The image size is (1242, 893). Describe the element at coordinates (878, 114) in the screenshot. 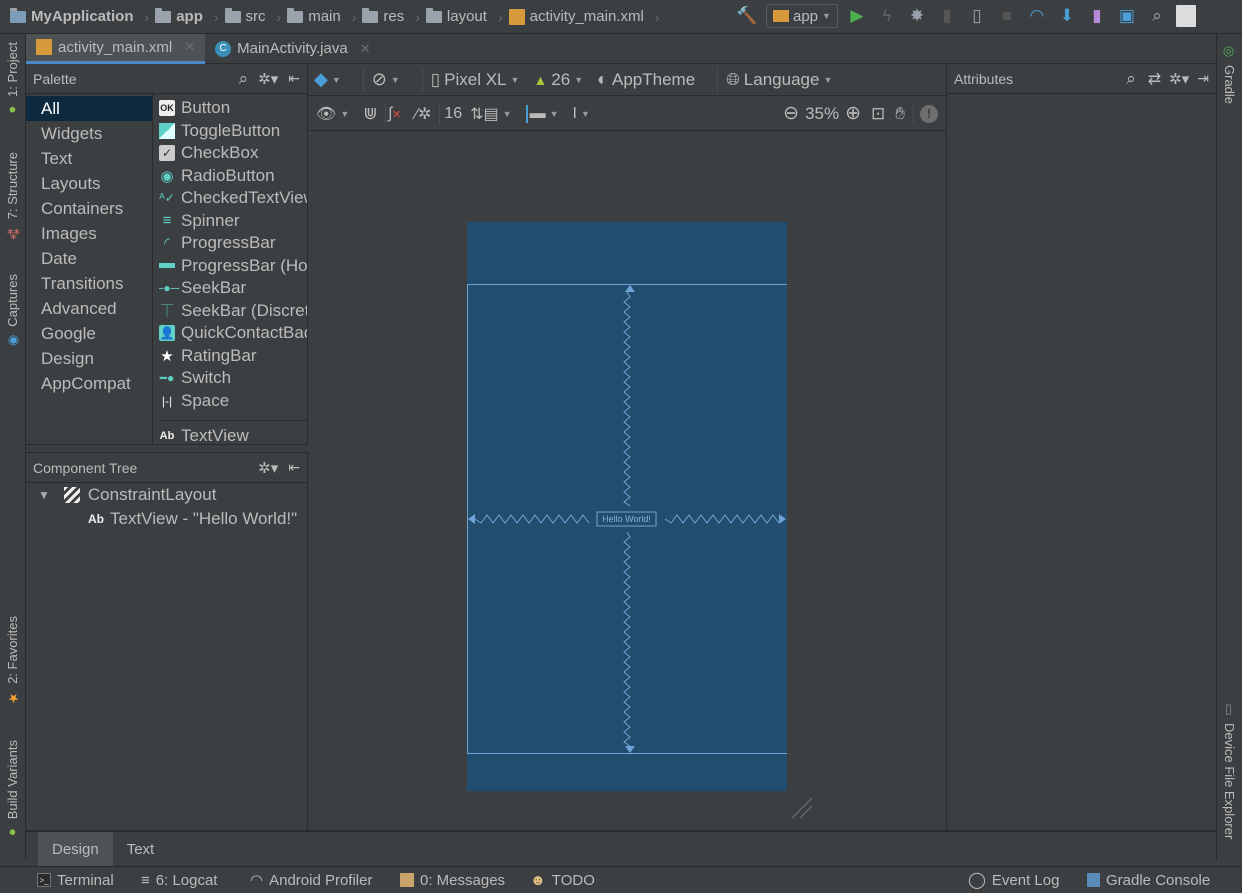

I see `zoom-to-fit-button: ⊡` at that location.